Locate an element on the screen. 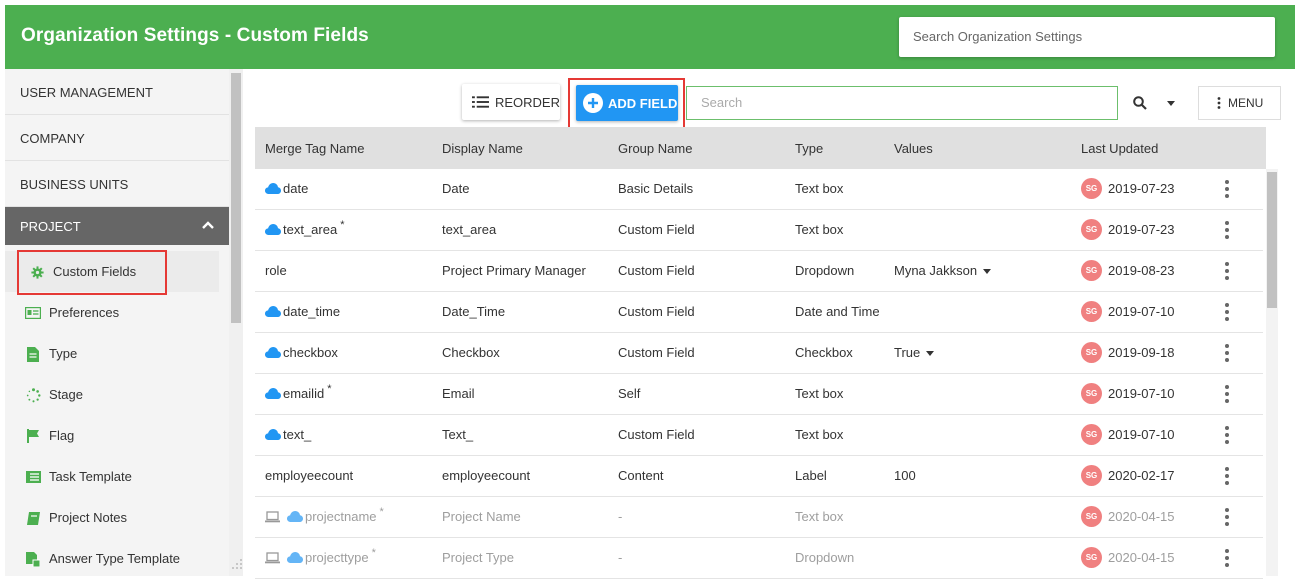 The image size is (1300, 579). sidebar-item-type: Type is located at coordinates (117, 353).